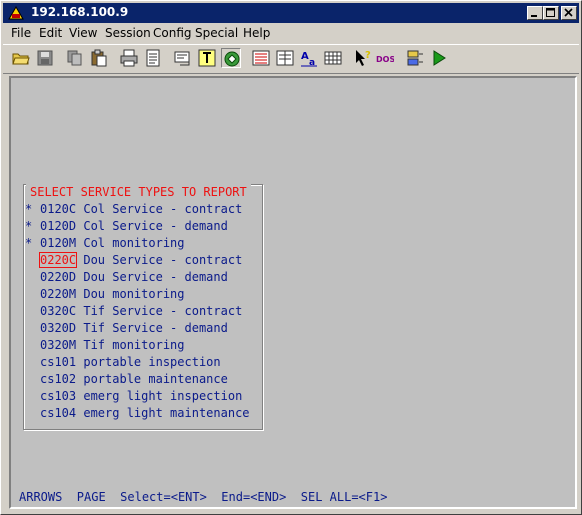 The width and height of the screenshot is (582, 515). Describe the element at coordinates (58, 311) in the screenshot. I see `service-code: 0320C` at that location.